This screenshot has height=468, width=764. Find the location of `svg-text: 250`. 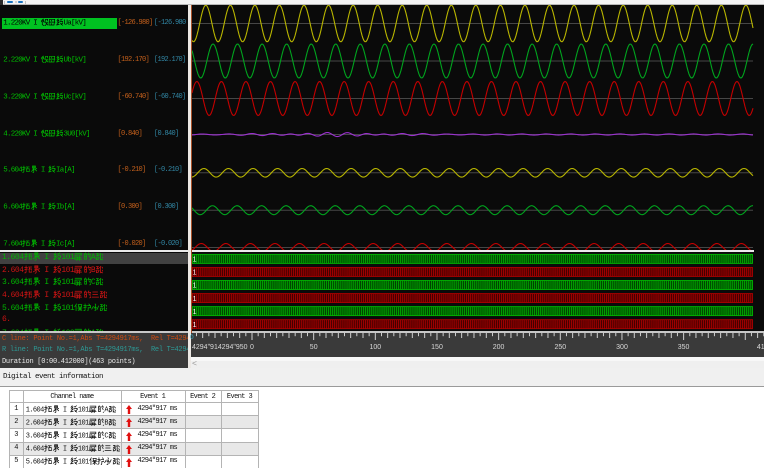

svg-text: 250 is located at coordinates (560, 347).